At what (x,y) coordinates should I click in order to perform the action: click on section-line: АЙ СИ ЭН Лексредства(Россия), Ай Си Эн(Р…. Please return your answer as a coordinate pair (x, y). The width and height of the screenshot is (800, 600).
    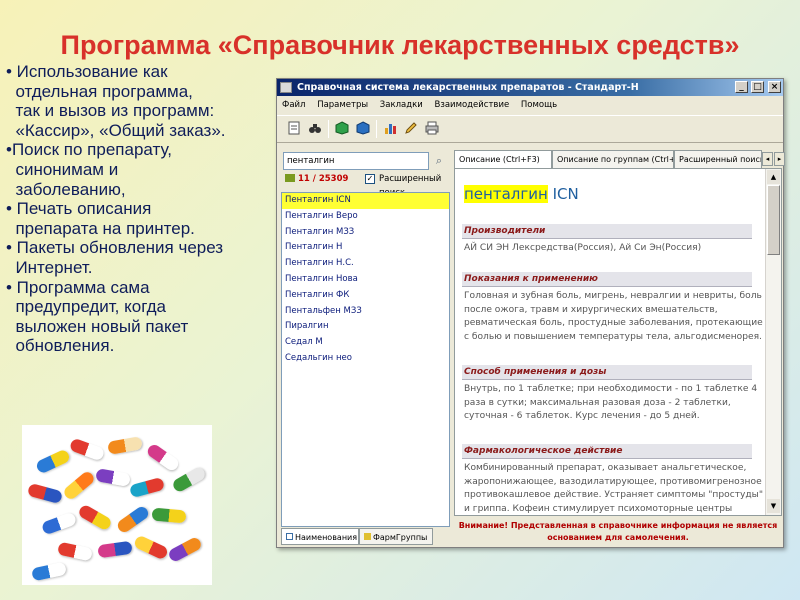
    Looking at the image, I should click on (583, 248).